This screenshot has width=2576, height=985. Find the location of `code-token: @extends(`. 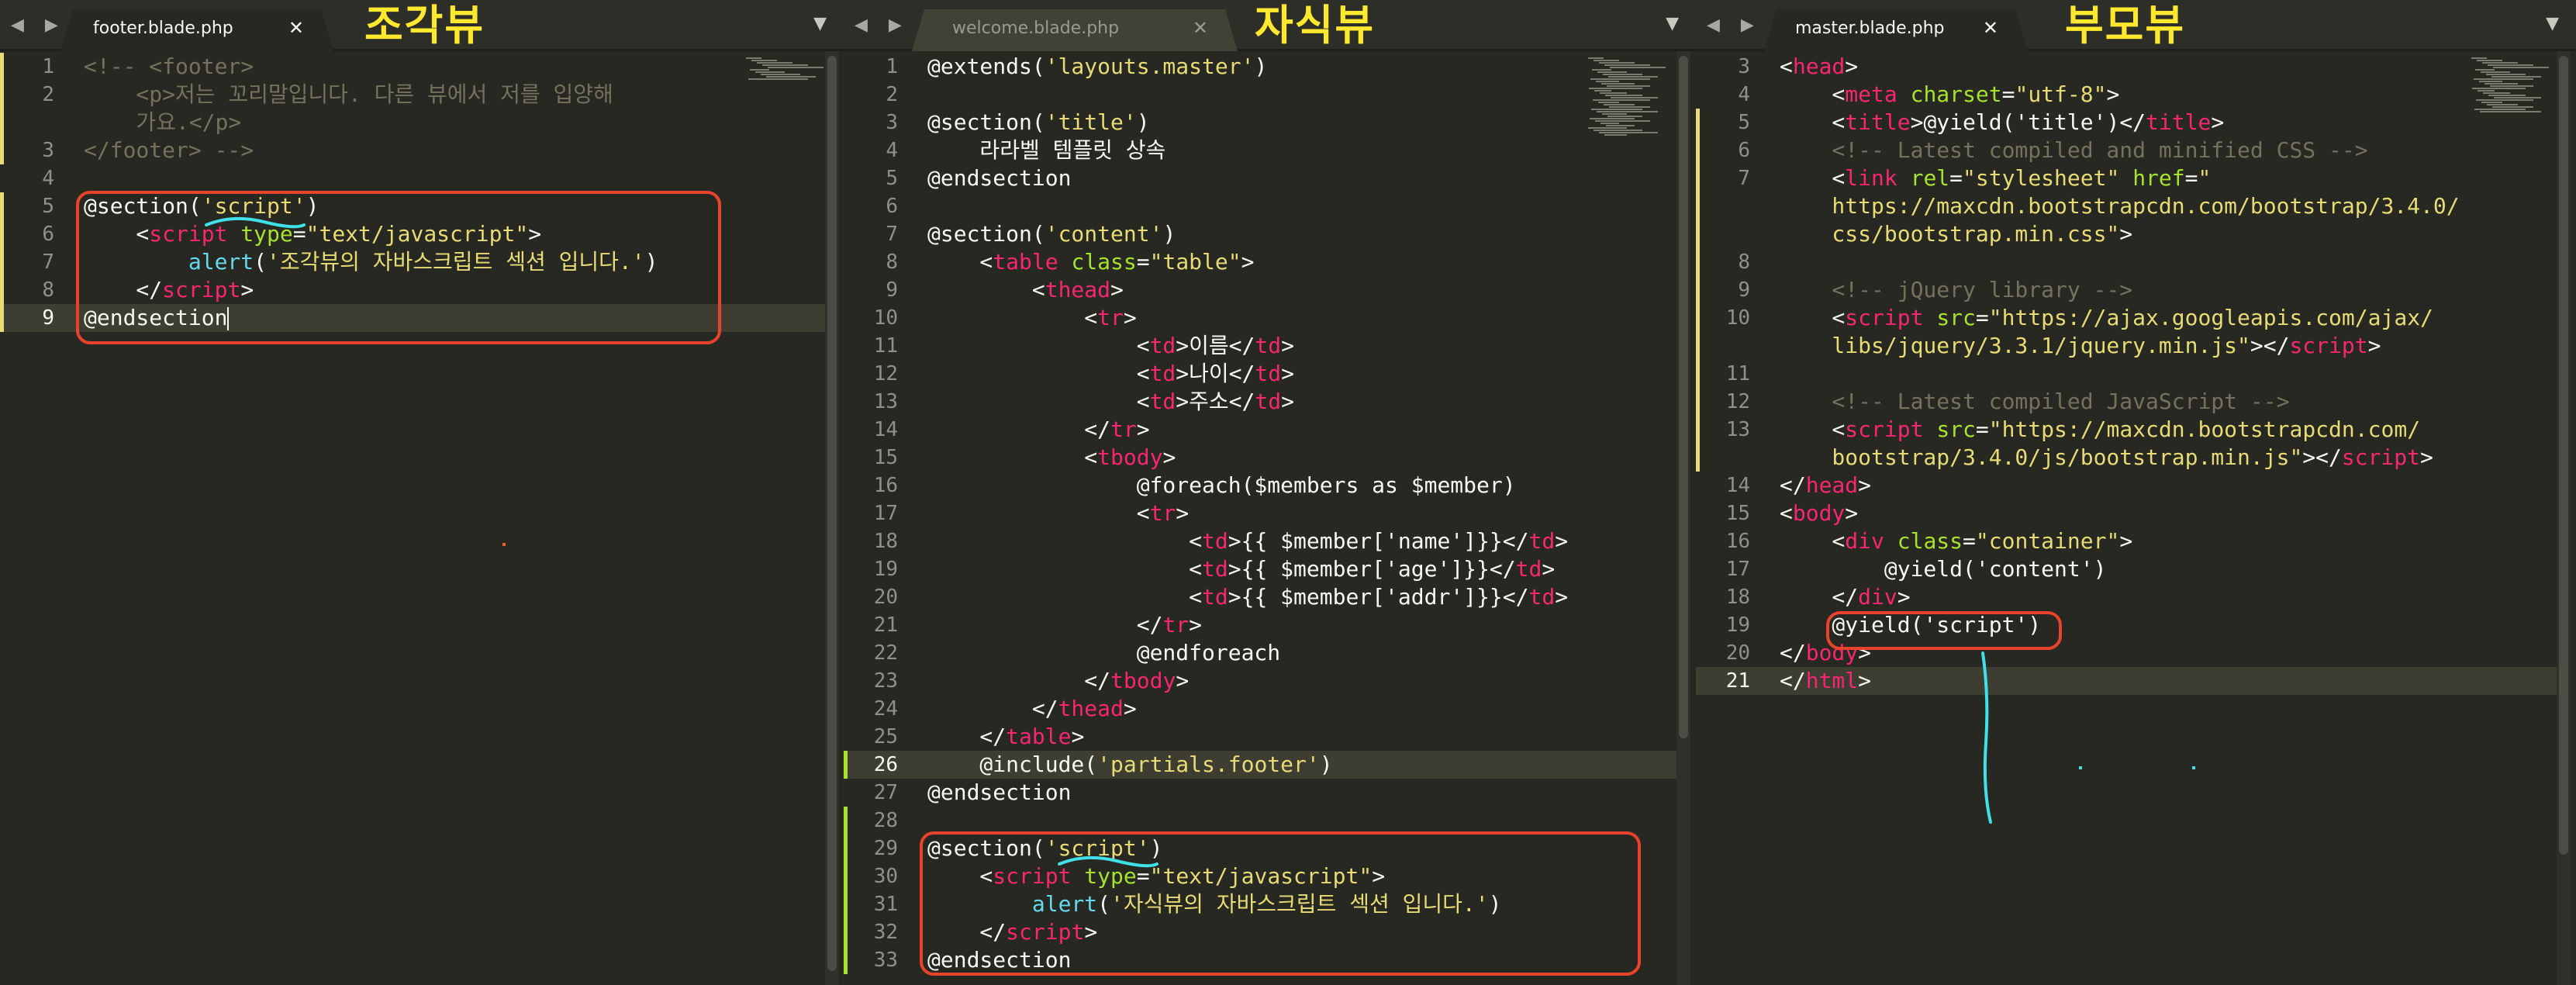

code-token: @extends( is located at coordinates (986, 66).